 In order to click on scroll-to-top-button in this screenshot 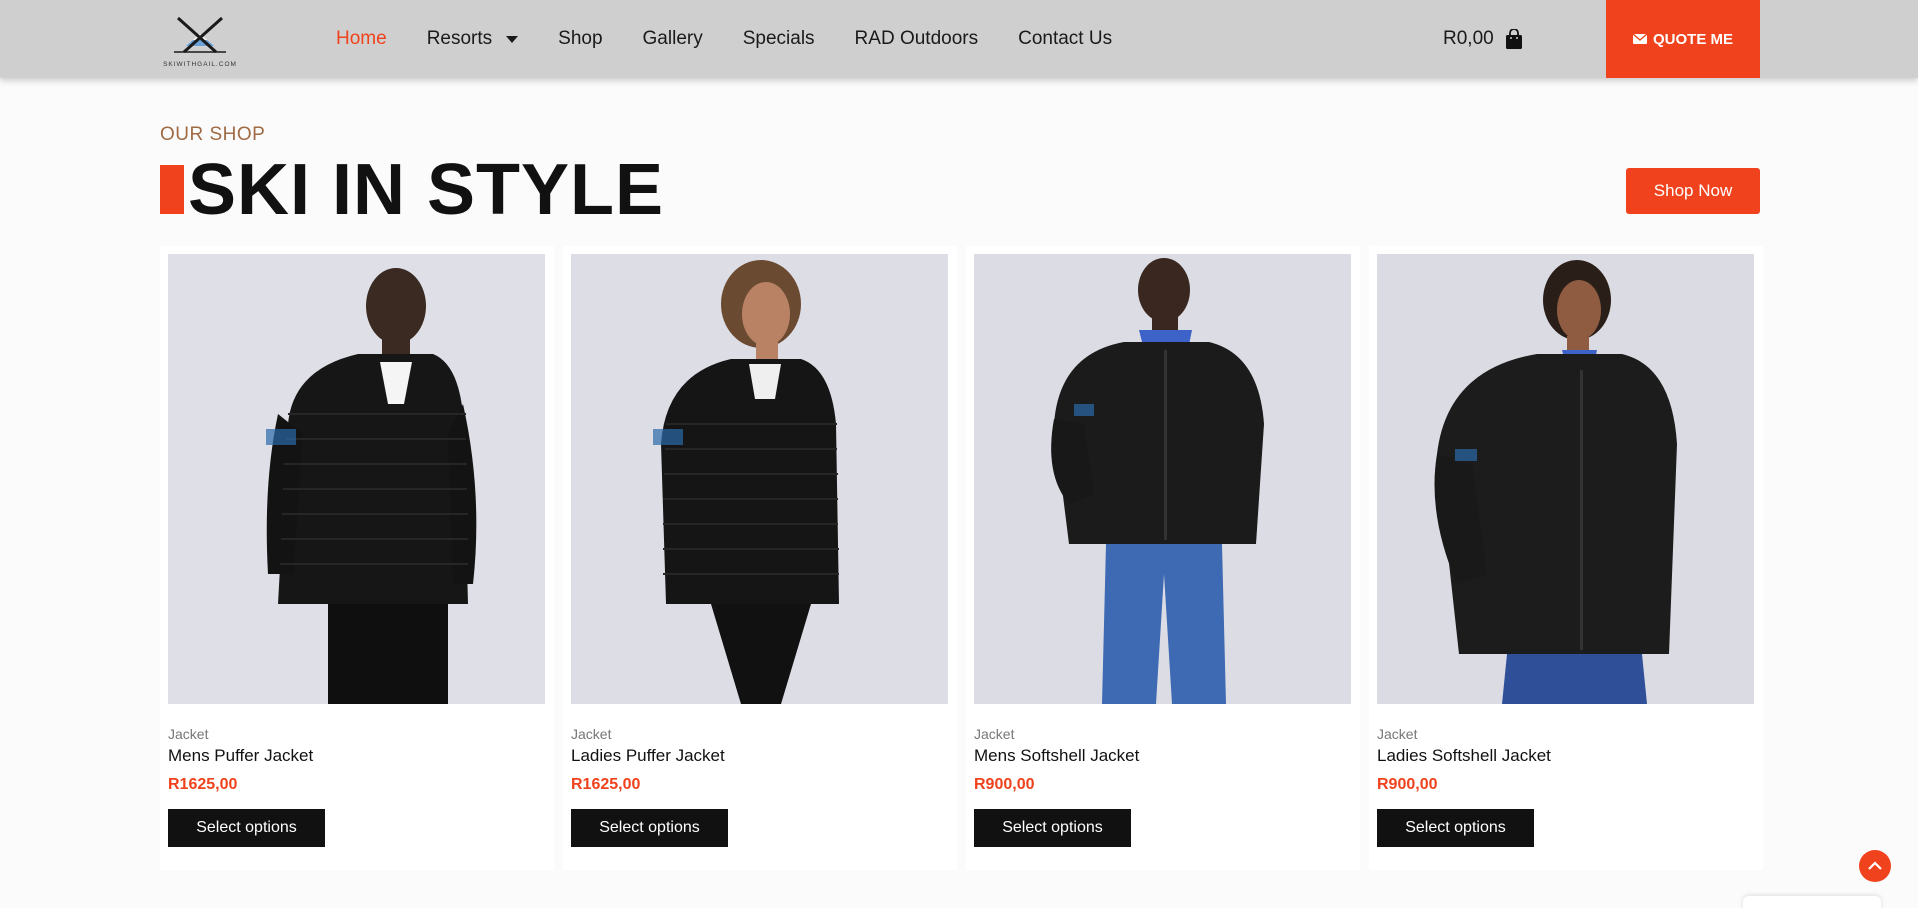, I will do `click(1875, 866)`.